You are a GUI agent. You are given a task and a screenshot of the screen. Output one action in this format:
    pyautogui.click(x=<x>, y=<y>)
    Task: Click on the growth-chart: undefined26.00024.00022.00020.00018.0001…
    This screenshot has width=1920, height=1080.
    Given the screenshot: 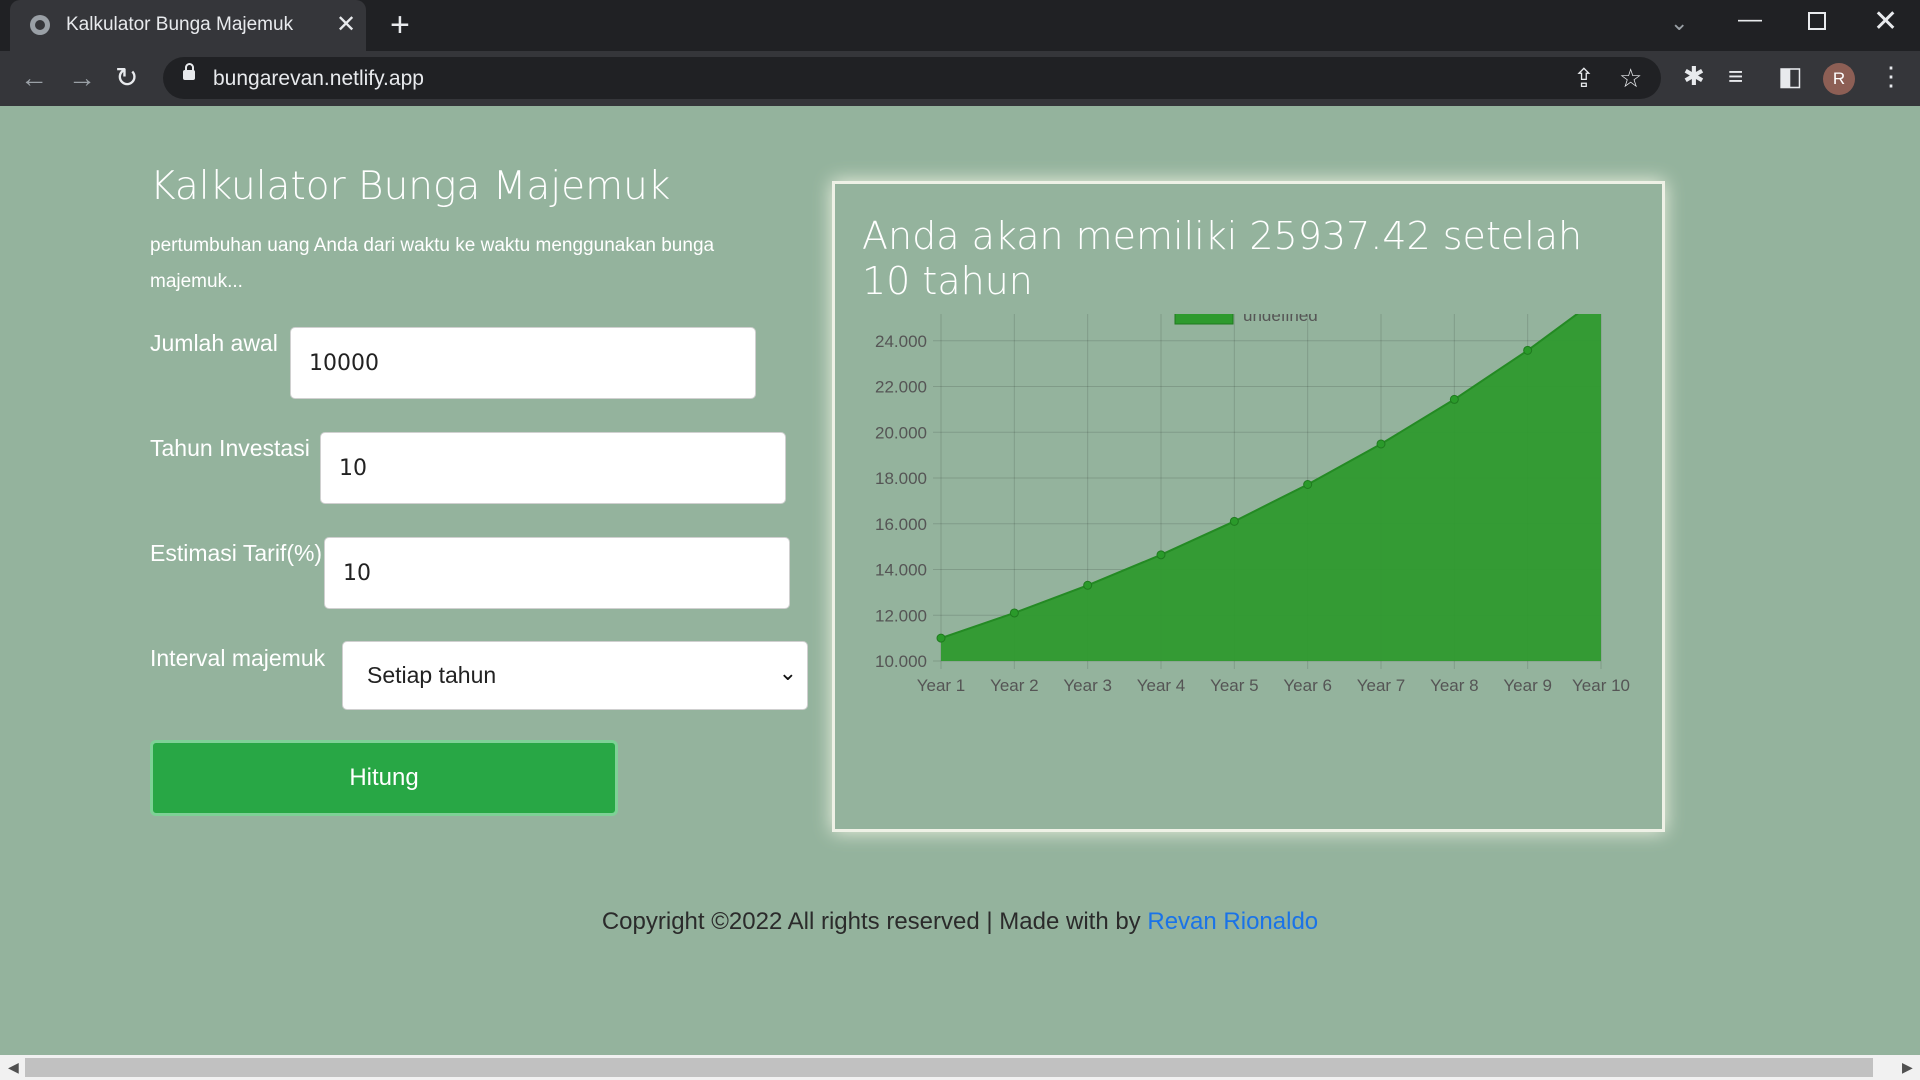 What is the action you would take?
    pyautogui.click(x=1252, y=504)
    